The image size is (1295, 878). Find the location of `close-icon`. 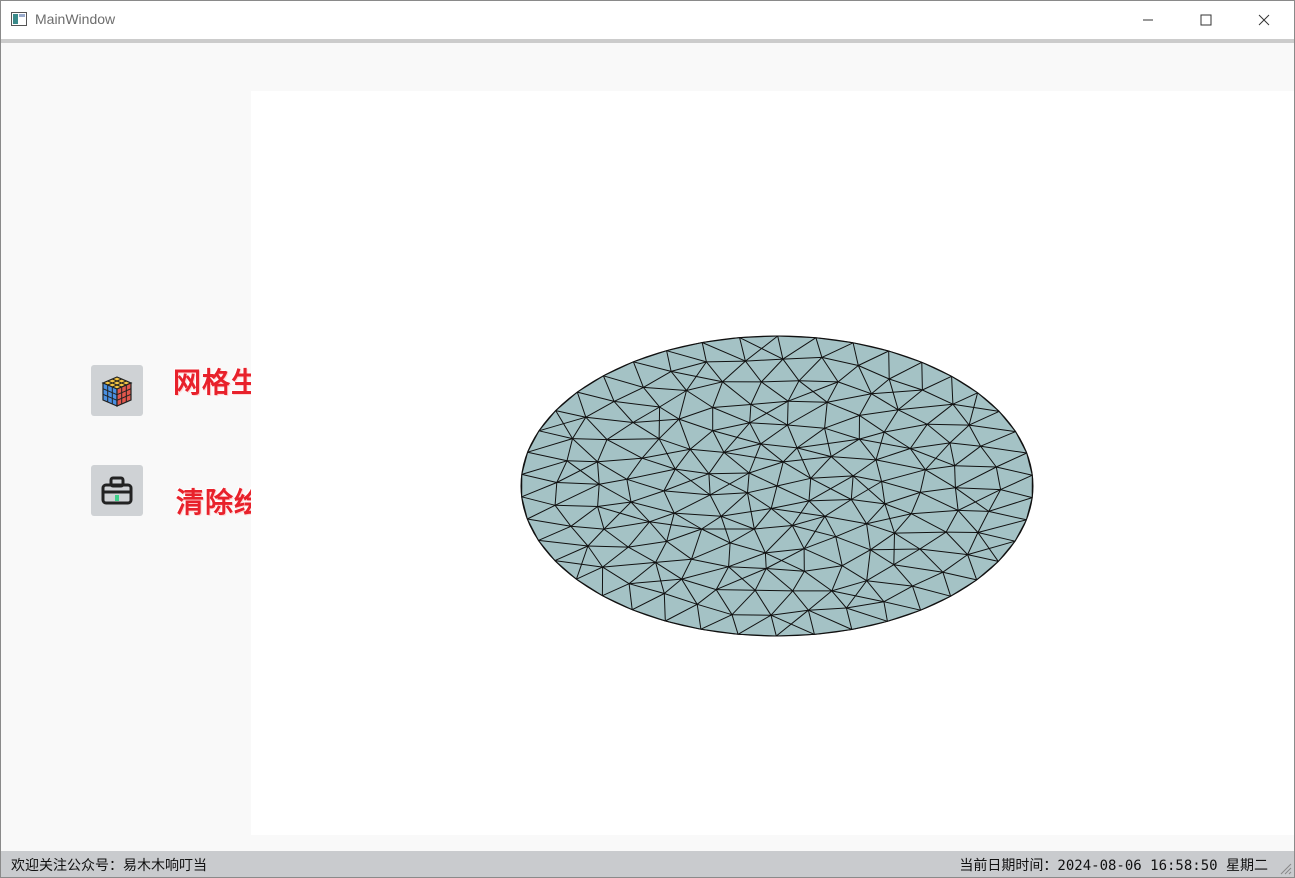

close-icon is located at coordinates (1264, 20).